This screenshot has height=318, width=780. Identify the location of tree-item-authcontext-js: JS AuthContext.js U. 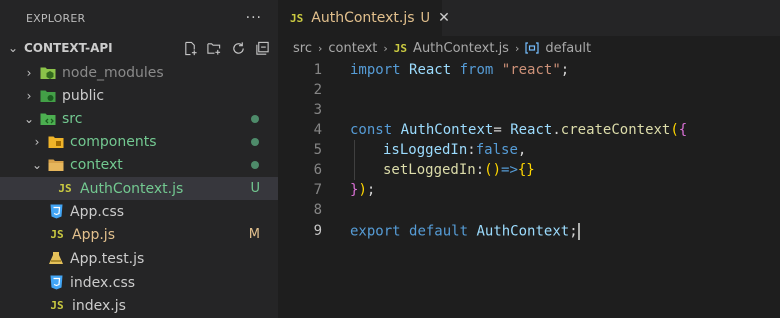
(139, 188).